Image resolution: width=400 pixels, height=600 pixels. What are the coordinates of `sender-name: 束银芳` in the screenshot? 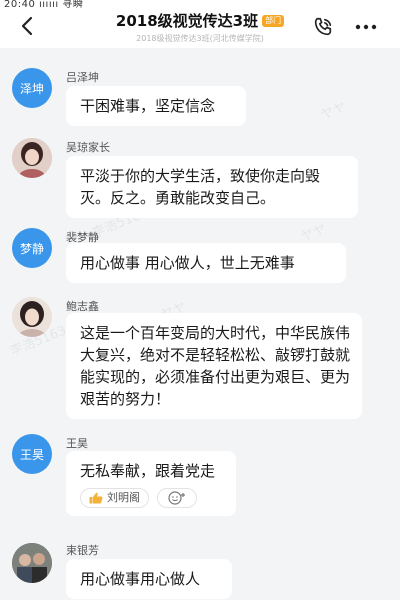 It's located at (82, 550).